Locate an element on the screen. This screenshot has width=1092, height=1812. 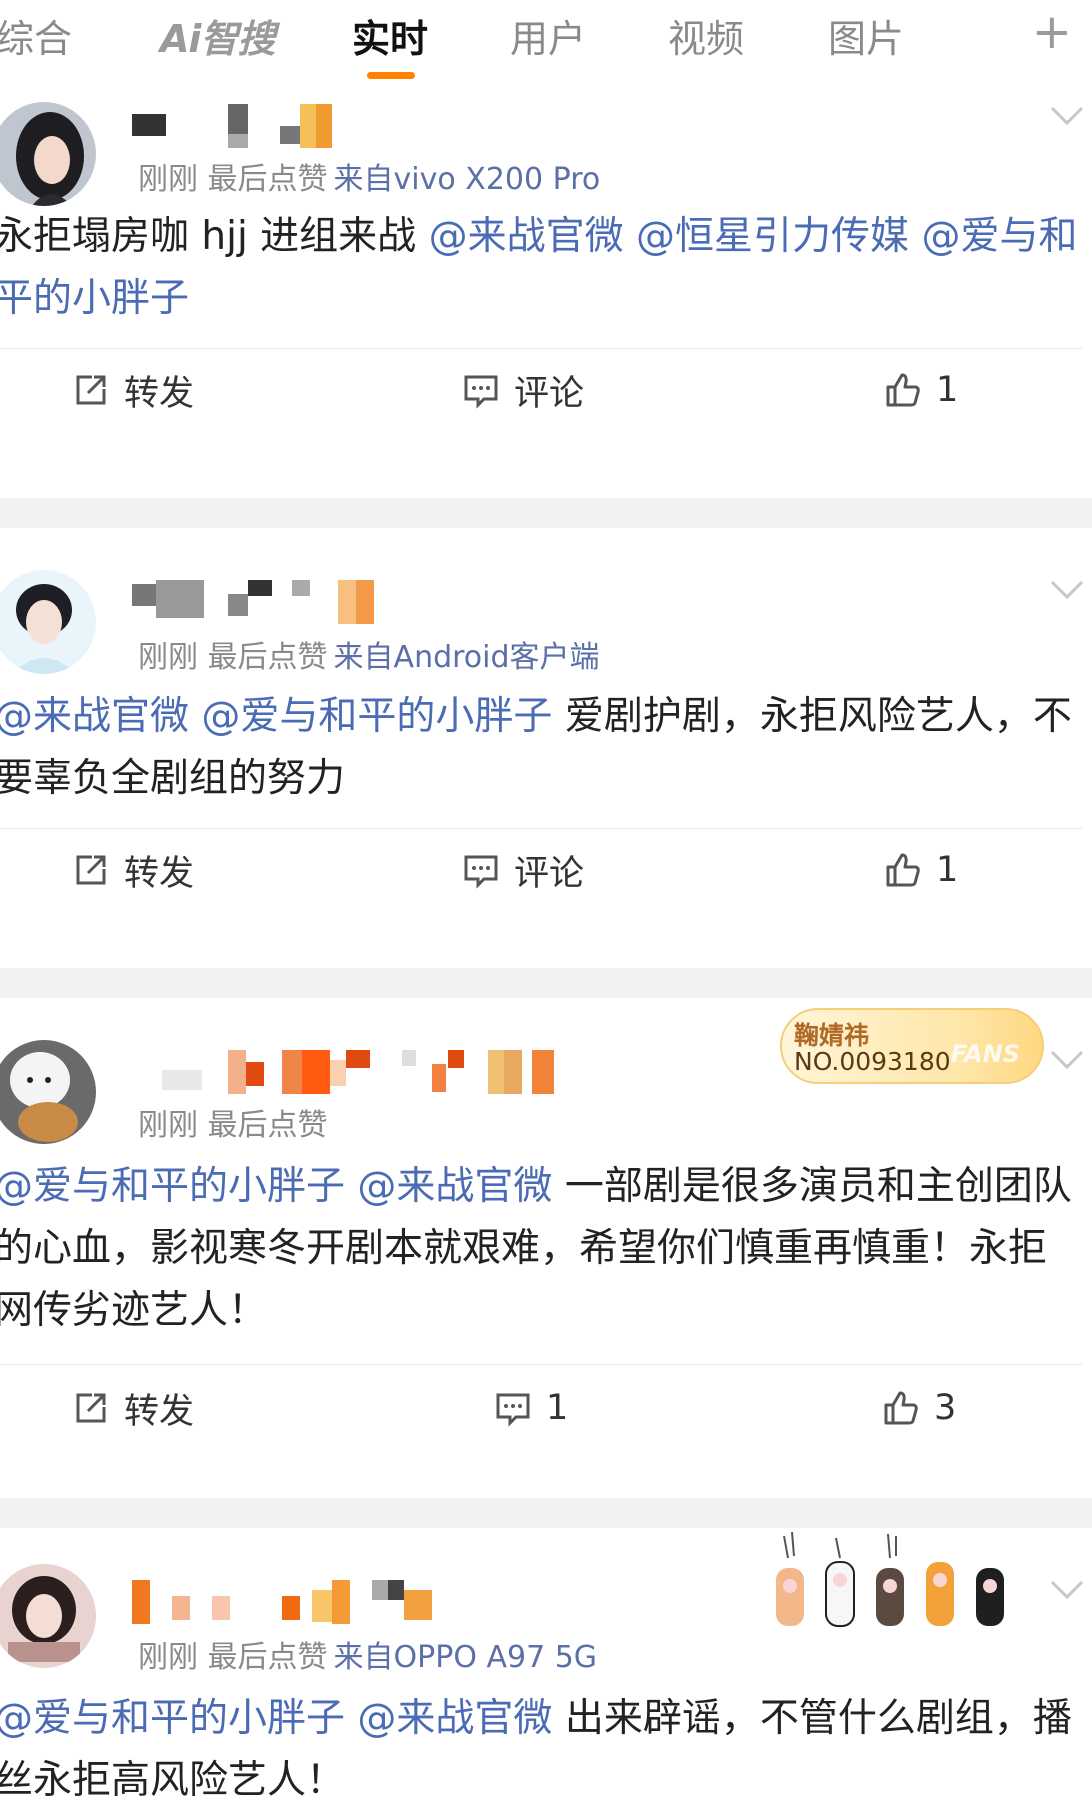
post-meta: 刚刚 最后点赞 来自vivo X200 Pro is located at coordinates (369, 176).